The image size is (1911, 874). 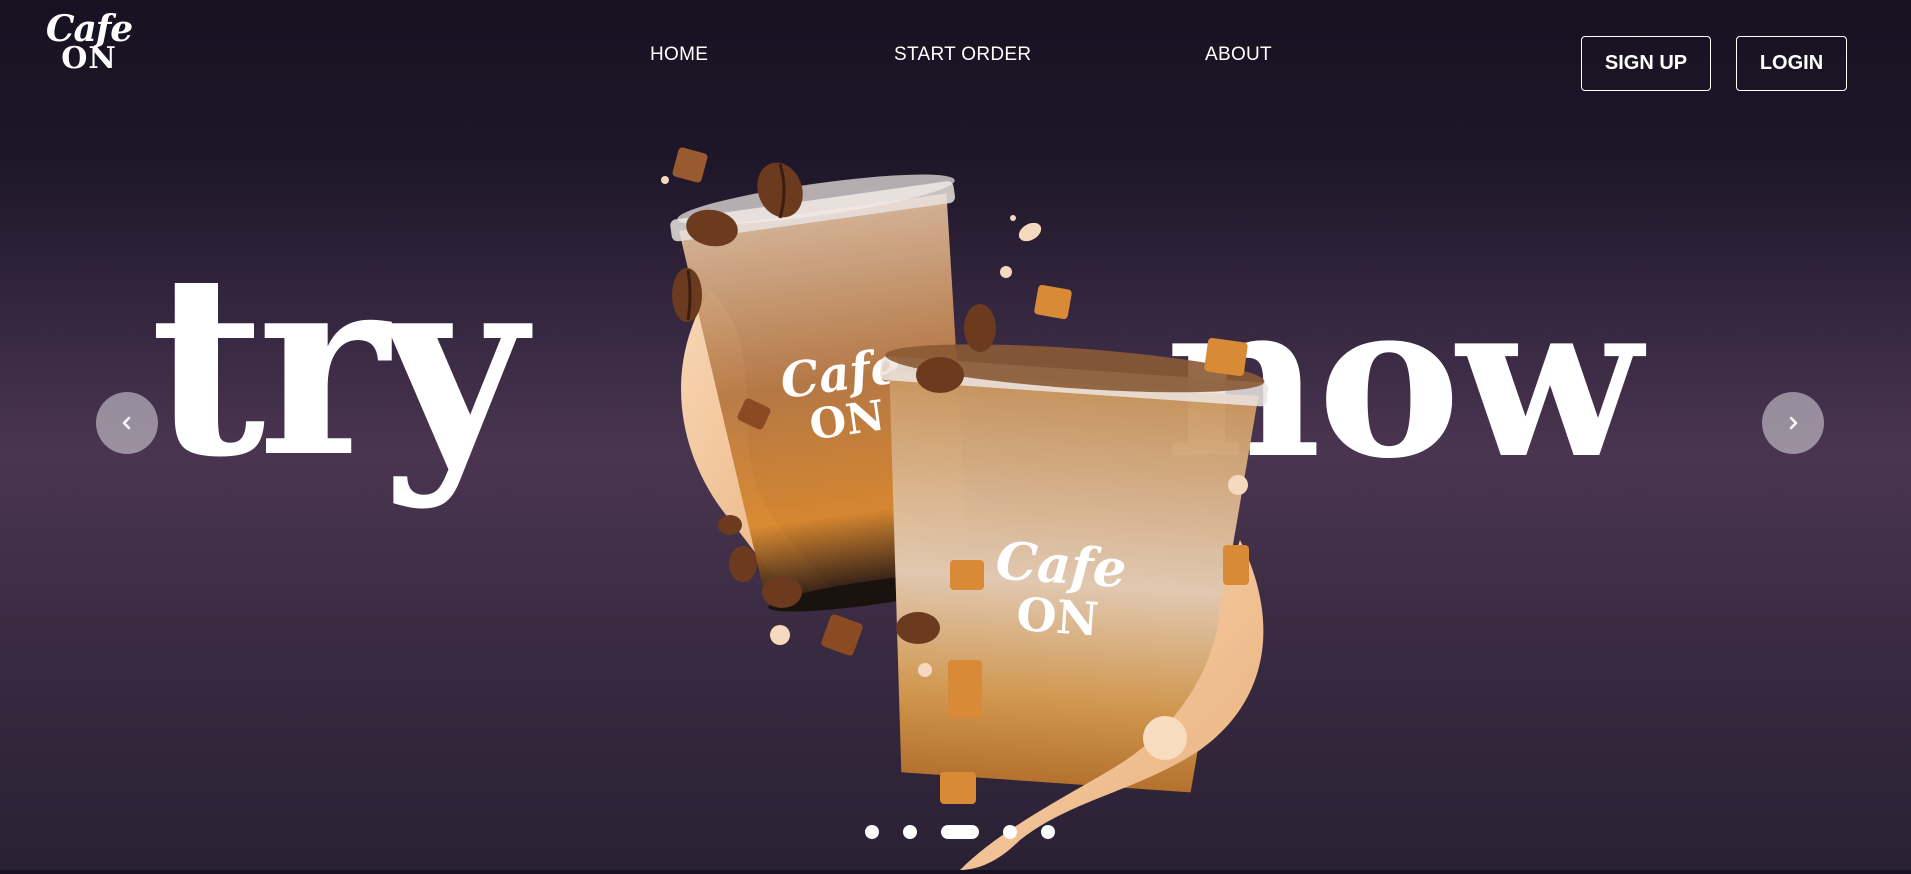 I want to click on cup-a-logo-line2: ON, so click(x=846, y=420).